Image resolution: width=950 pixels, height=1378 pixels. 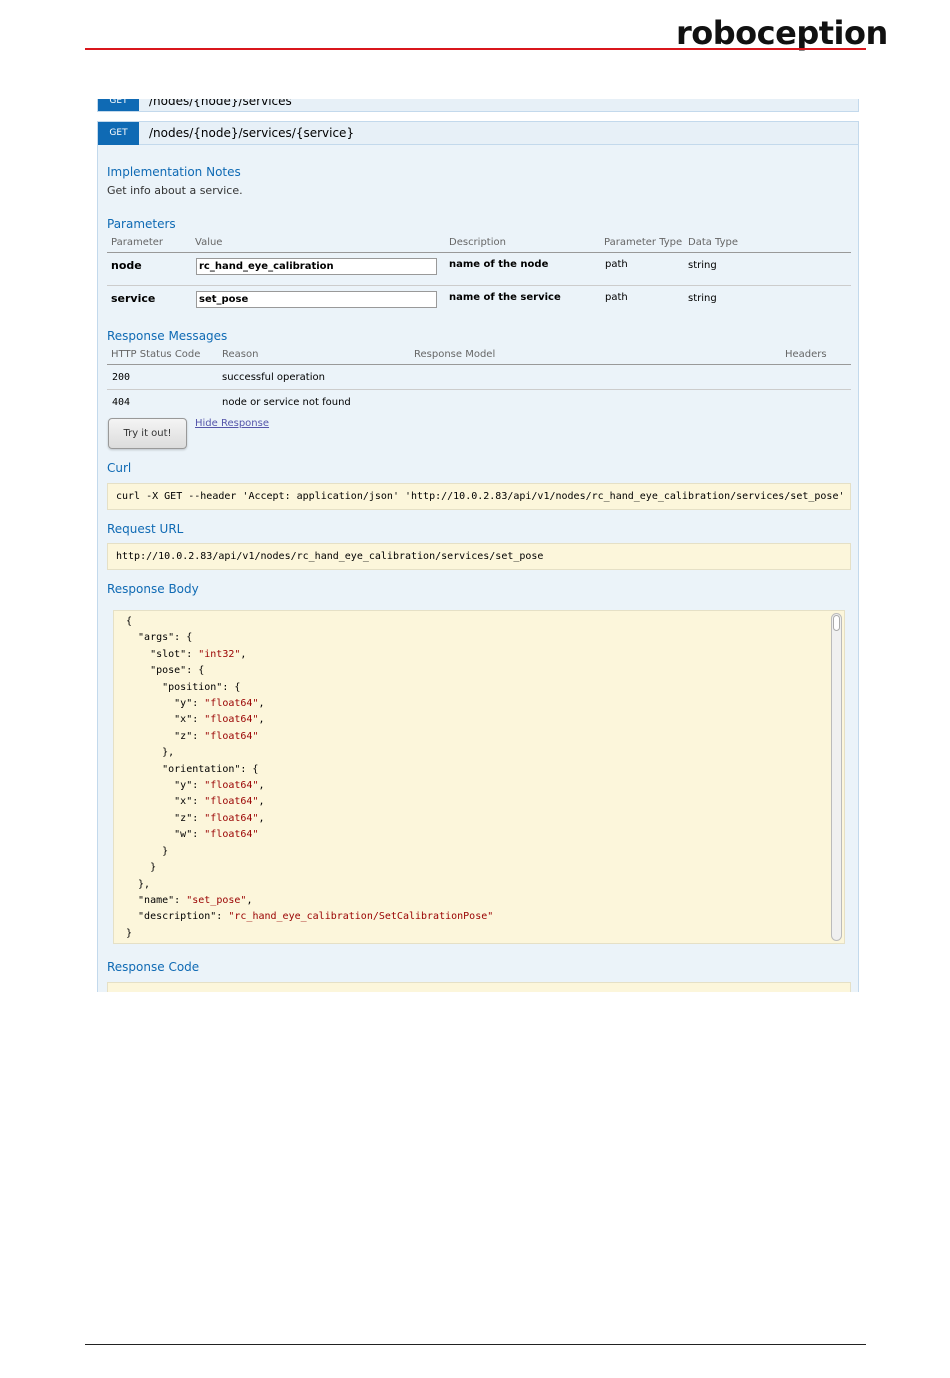 What do you see at coordinates (147, 433) in the screenshot?
I see `try-it-out-button: Try it out!` at bounding box center [147, 433].